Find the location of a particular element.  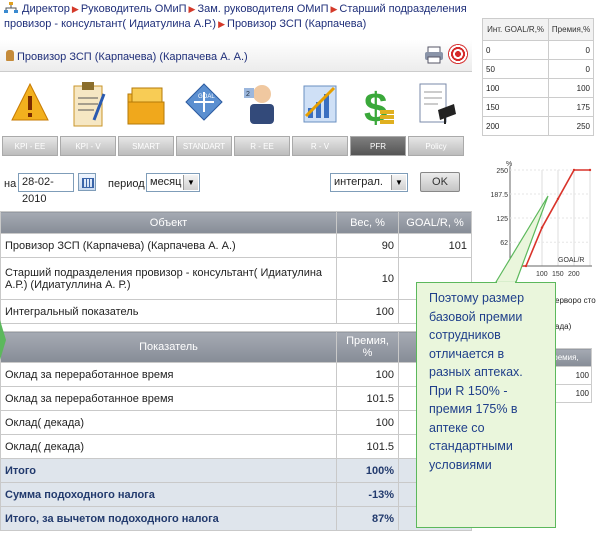

breadcrumb-arrow-icon: ▶ is located at coordinates (192, 9).